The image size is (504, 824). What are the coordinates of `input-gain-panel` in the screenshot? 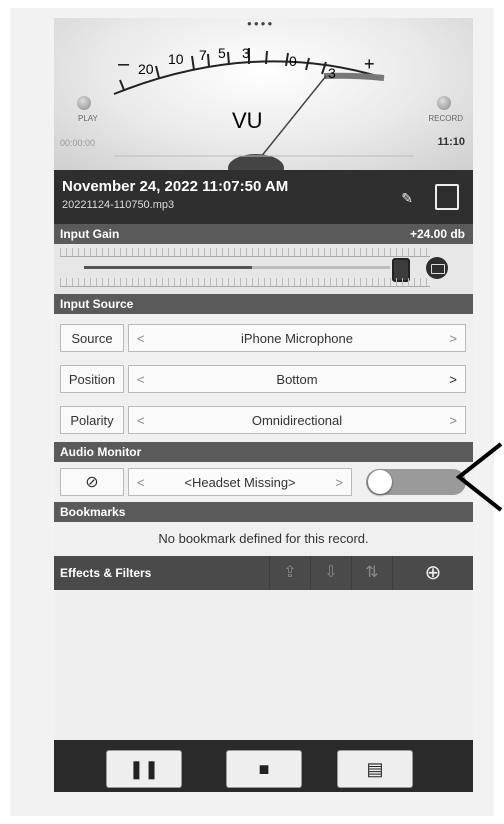 It's located at (263, 269).